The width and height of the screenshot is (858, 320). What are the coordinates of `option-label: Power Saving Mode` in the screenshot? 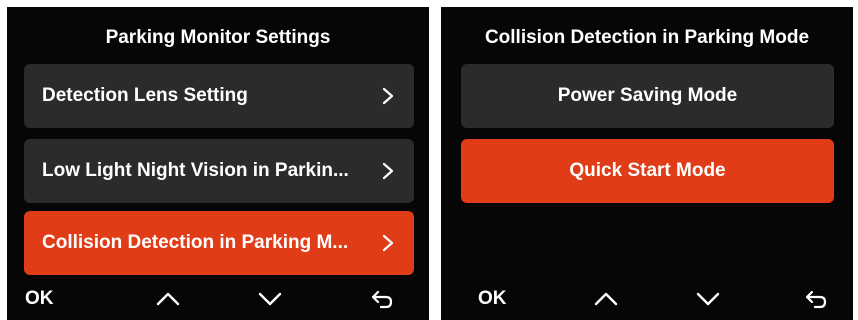 It's located at (647, 95).